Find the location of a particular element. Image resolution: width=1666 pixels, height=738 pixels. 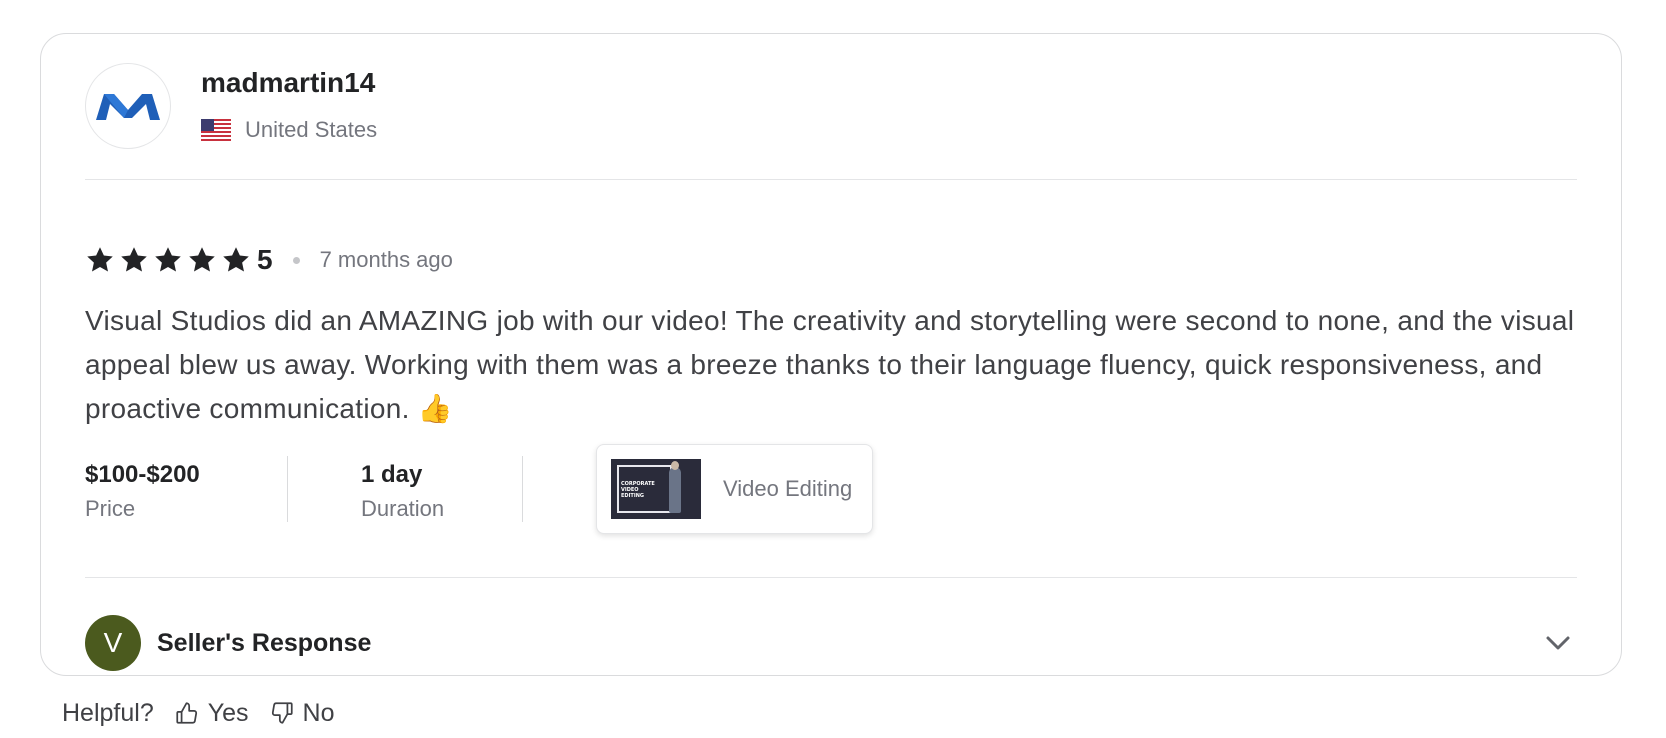

us-flag-icon is located at coordinates (216, 130).